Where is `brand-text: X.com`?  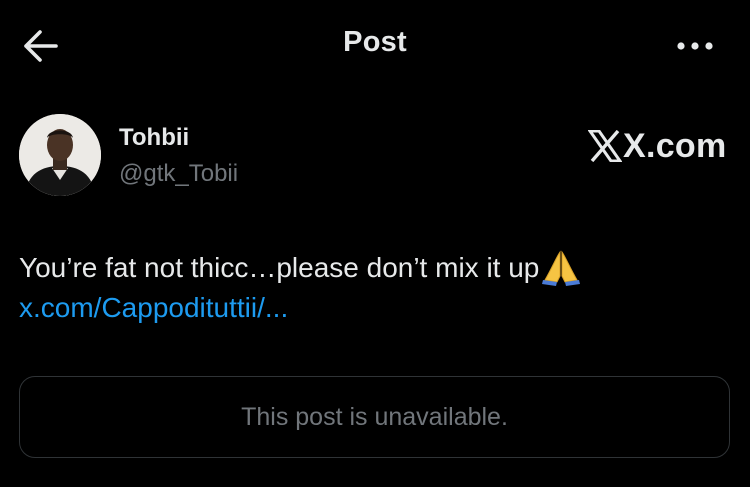
brand-text: X.com is located at coordinates (675, 145).